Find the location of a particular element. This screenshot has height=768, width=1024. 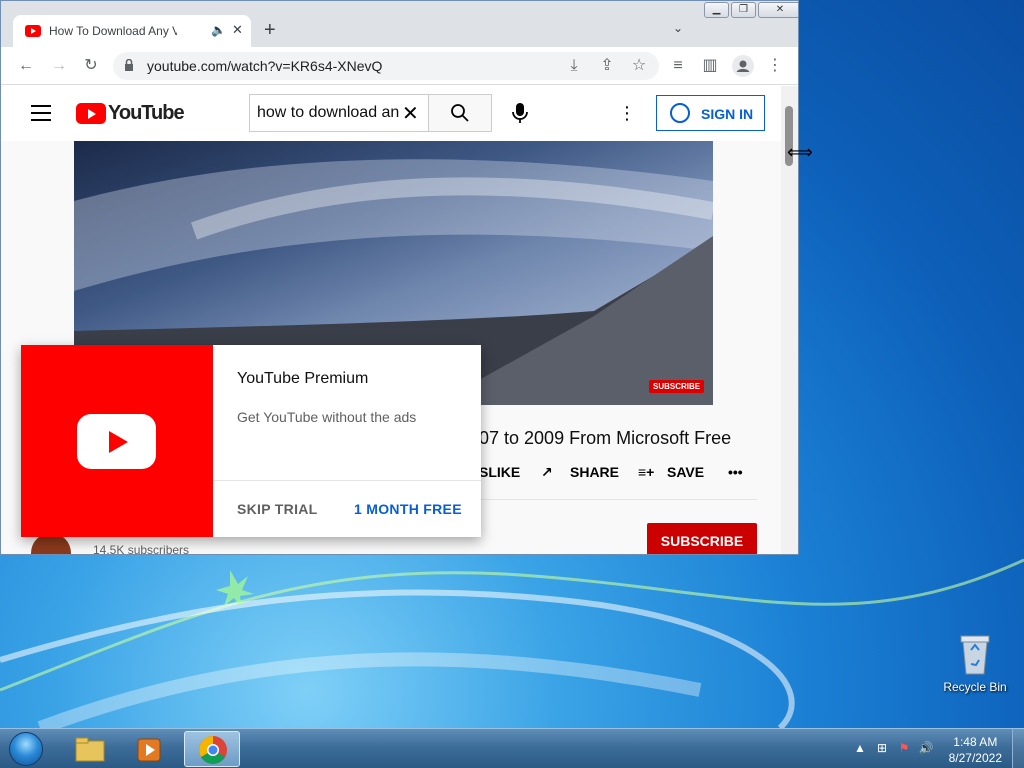

window-controls: ▁ ❐ ✕ is located at coordinates (751, 11).